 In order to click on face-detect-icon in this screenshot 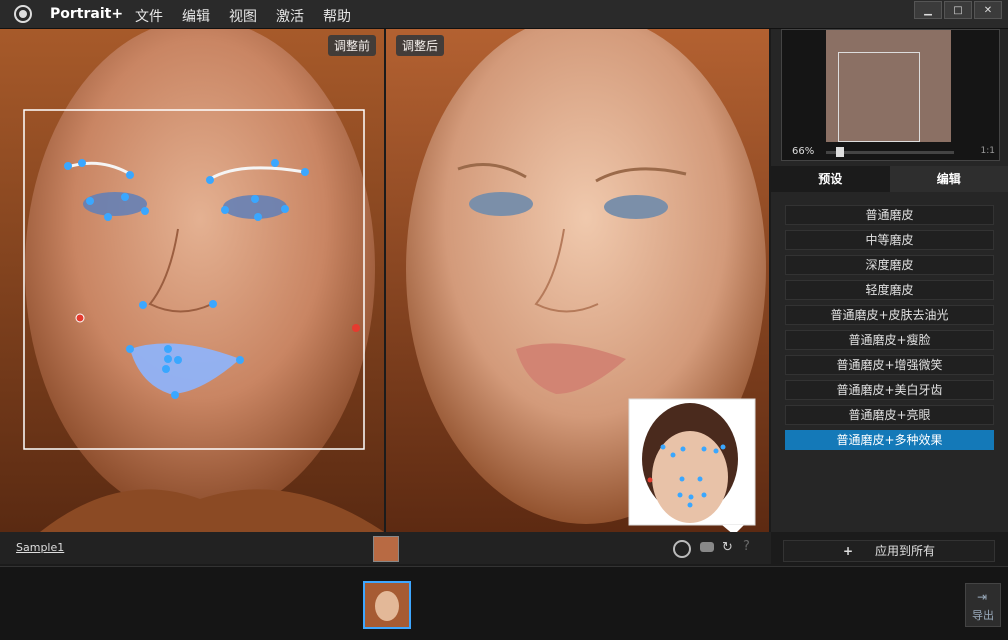, I will do `click(682, 549)`.